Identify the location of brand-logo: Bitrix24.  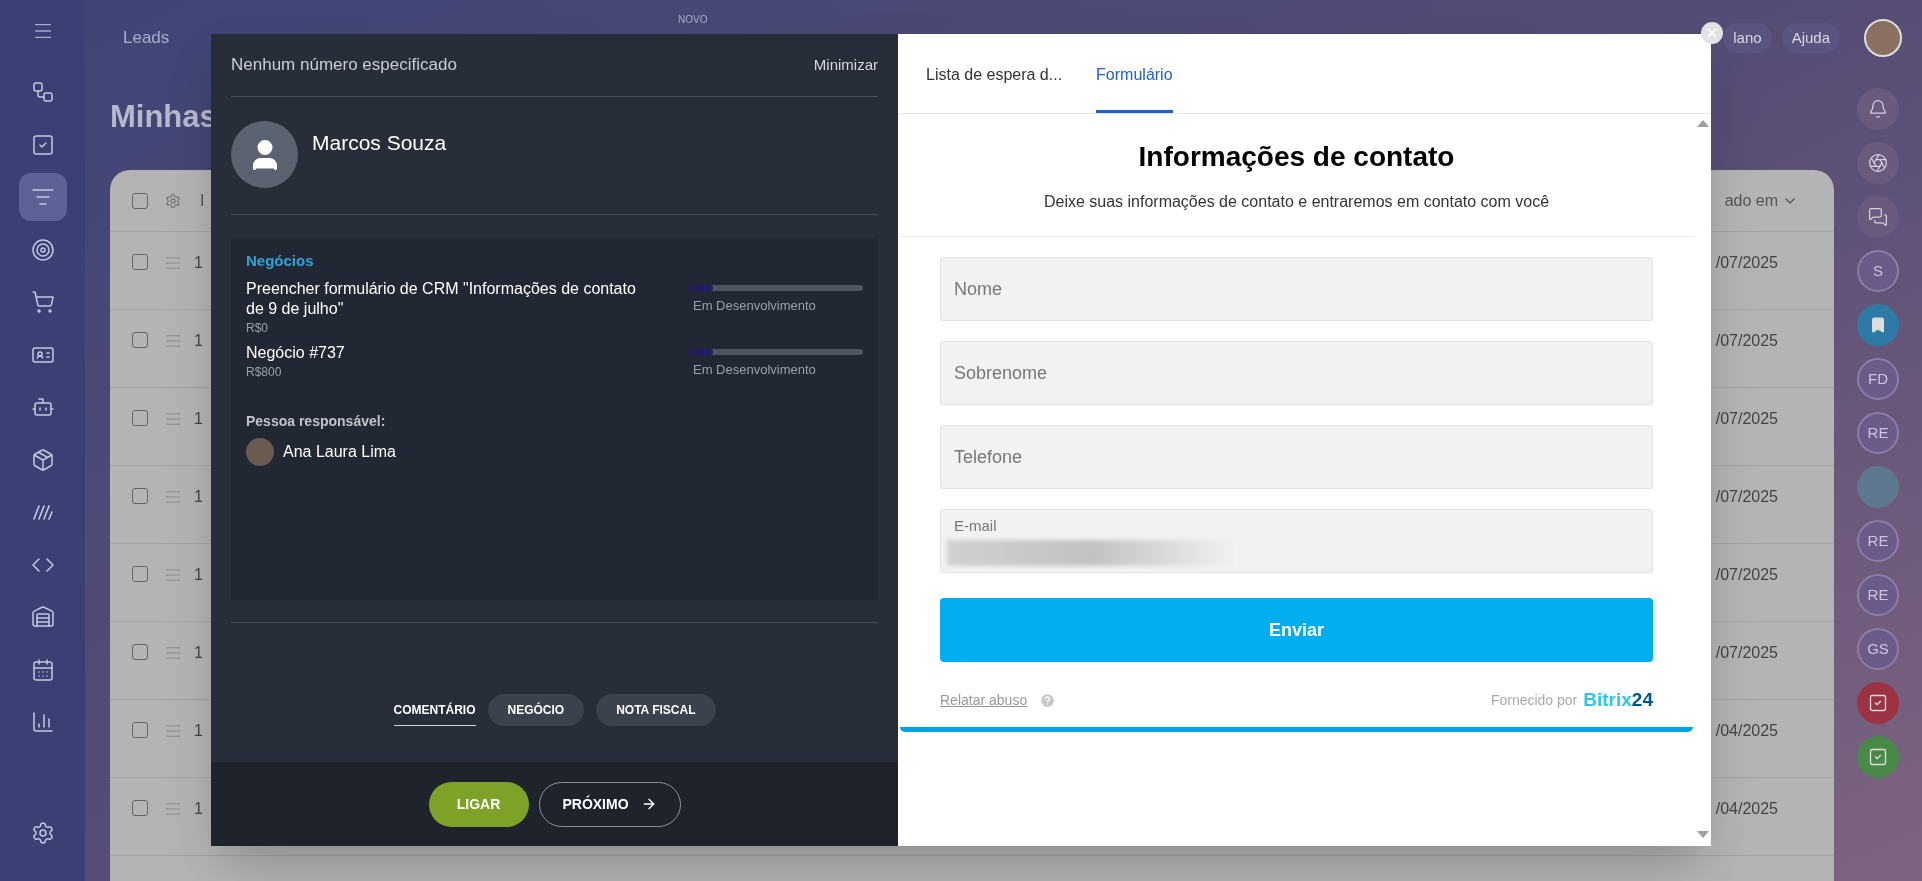
(1618, 700).